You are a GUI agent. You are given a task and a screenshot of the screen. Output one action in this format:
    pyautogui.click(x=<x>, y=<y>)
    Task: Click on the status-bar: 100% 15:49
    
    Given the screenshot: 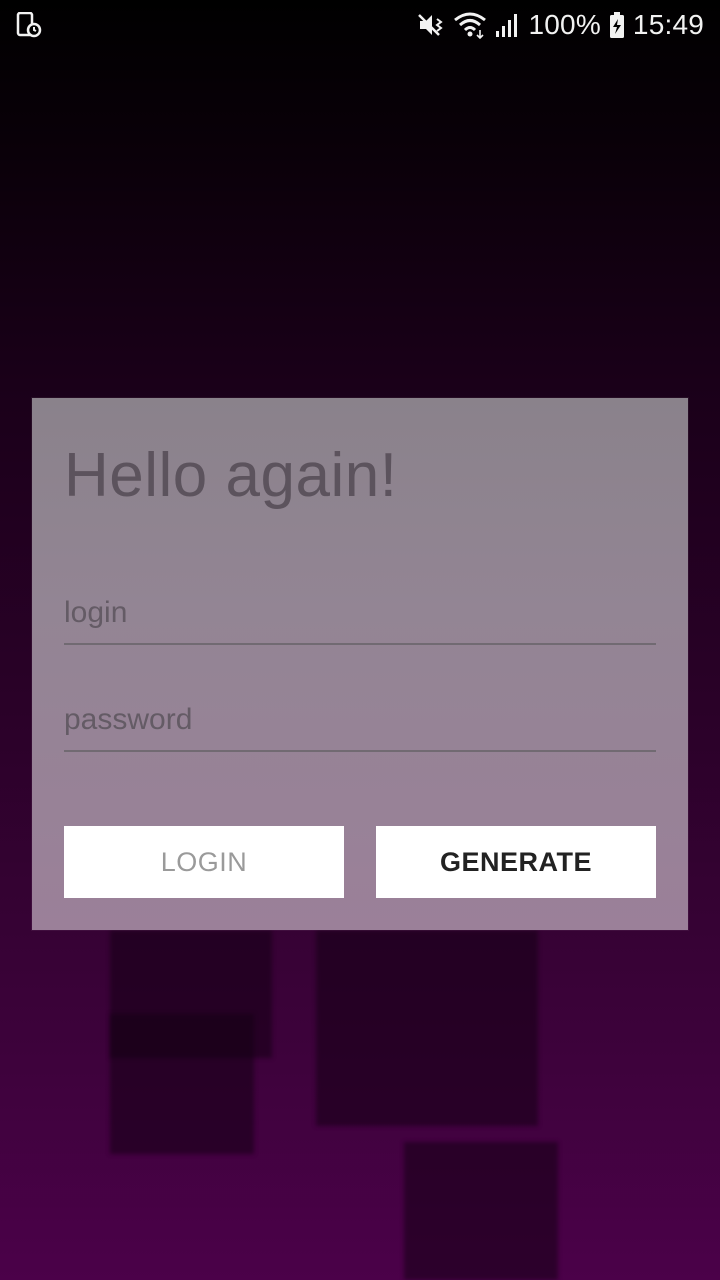 What is the action you would take?
    pyautogui.click(x=360, y=25)
    